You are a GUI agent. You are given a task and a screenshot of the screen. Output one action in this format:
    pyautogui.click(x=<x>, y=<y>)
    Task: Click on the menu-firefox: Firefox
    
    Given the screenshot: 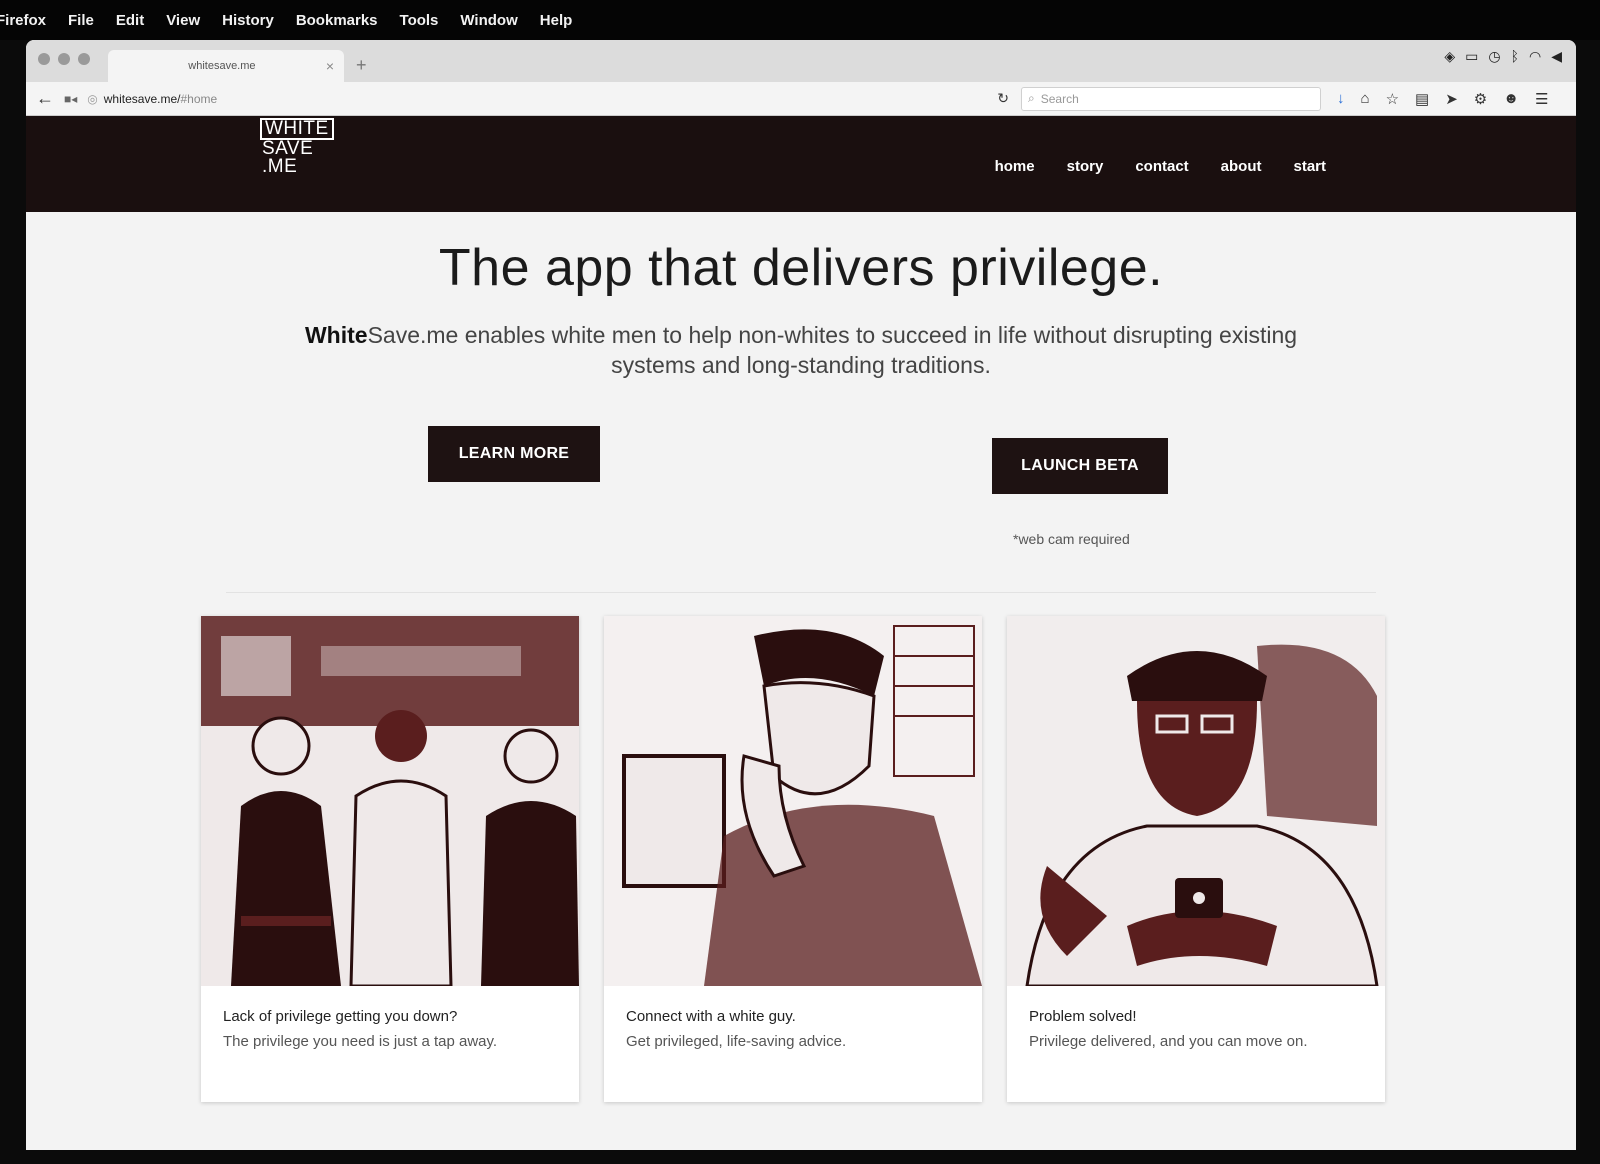 What is the action you would take?
    pyautogui.click(x=23, y=20)
    